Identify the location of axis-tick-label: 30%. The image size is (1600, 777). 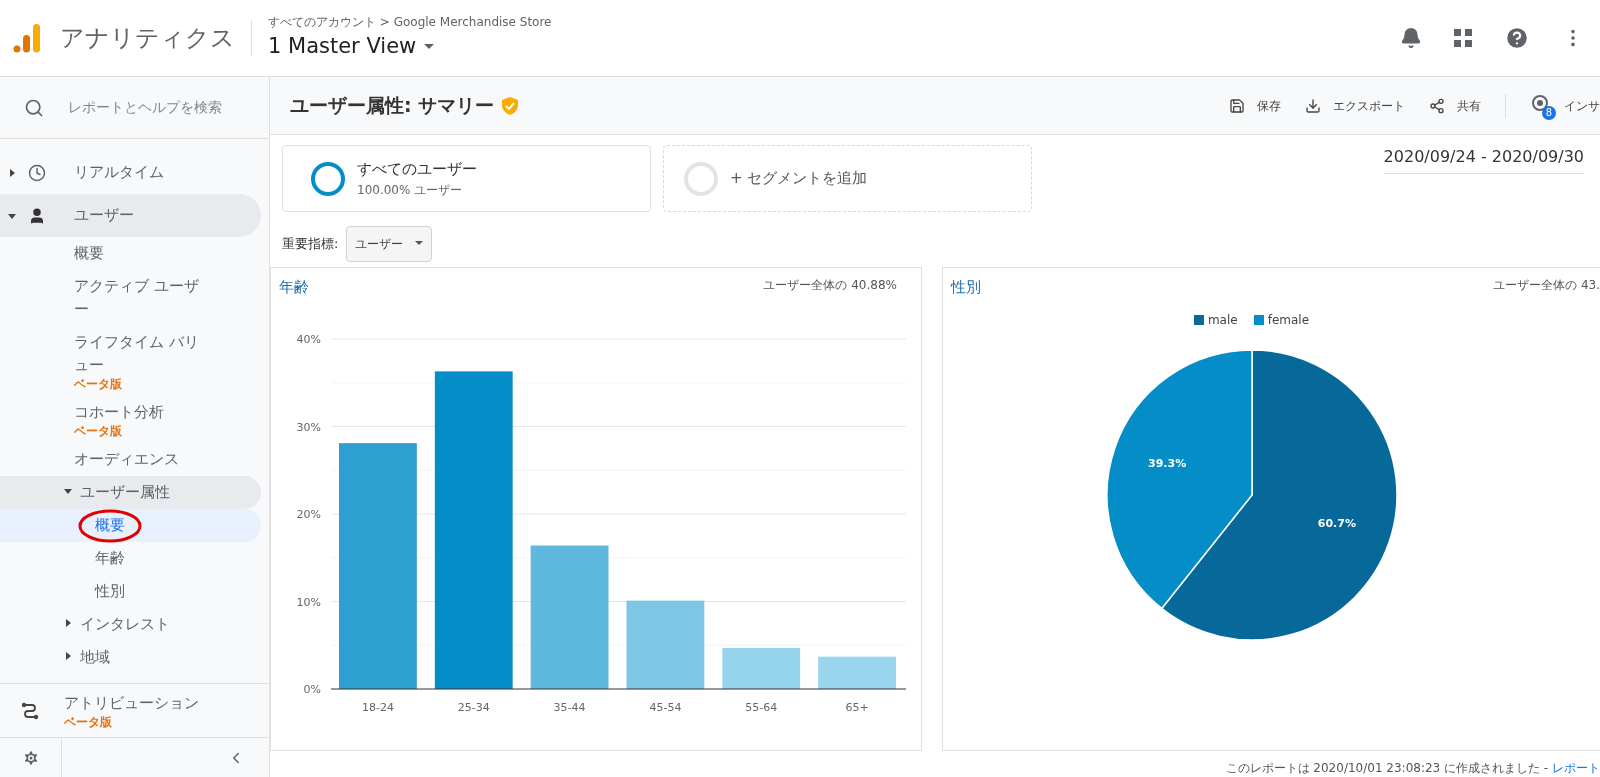
(308, 426).